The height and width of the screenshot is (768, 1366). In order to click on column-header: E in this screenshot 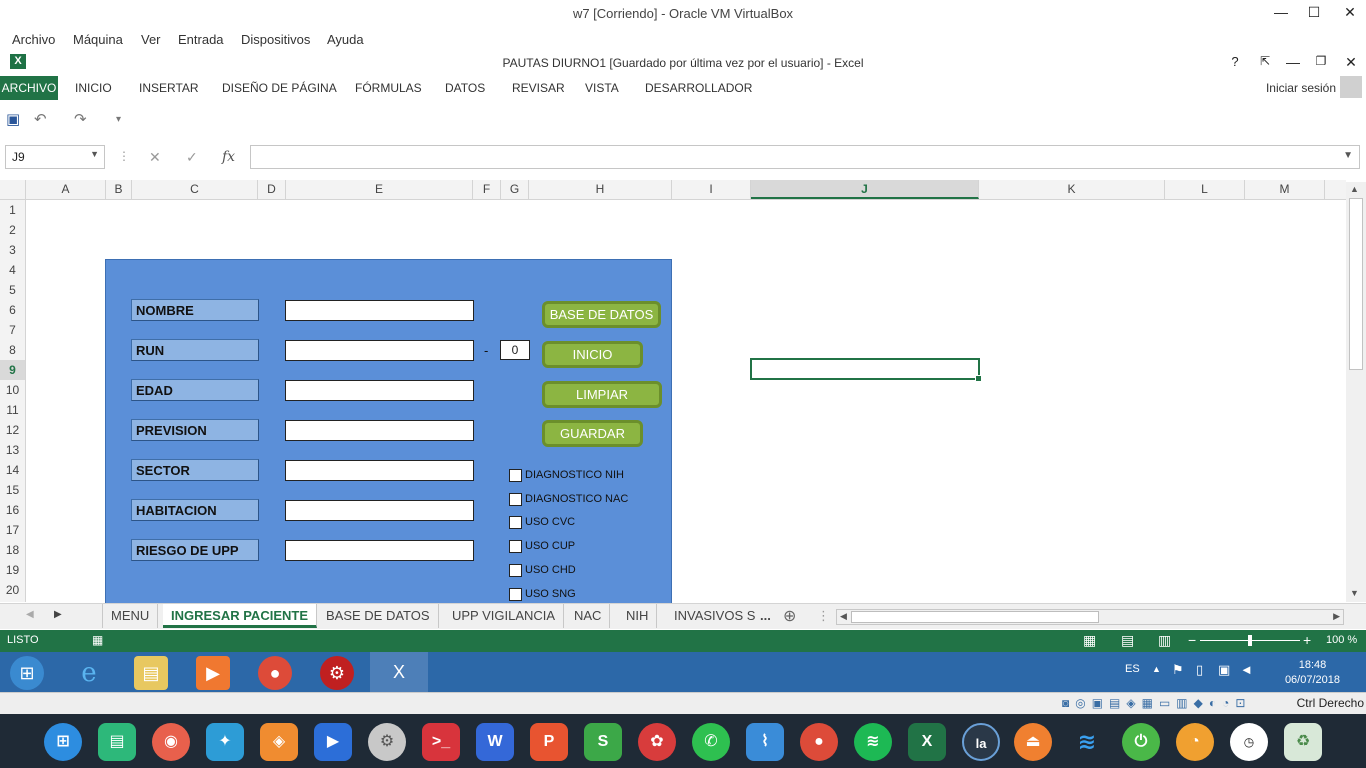, I will do `click(379, 189)`.